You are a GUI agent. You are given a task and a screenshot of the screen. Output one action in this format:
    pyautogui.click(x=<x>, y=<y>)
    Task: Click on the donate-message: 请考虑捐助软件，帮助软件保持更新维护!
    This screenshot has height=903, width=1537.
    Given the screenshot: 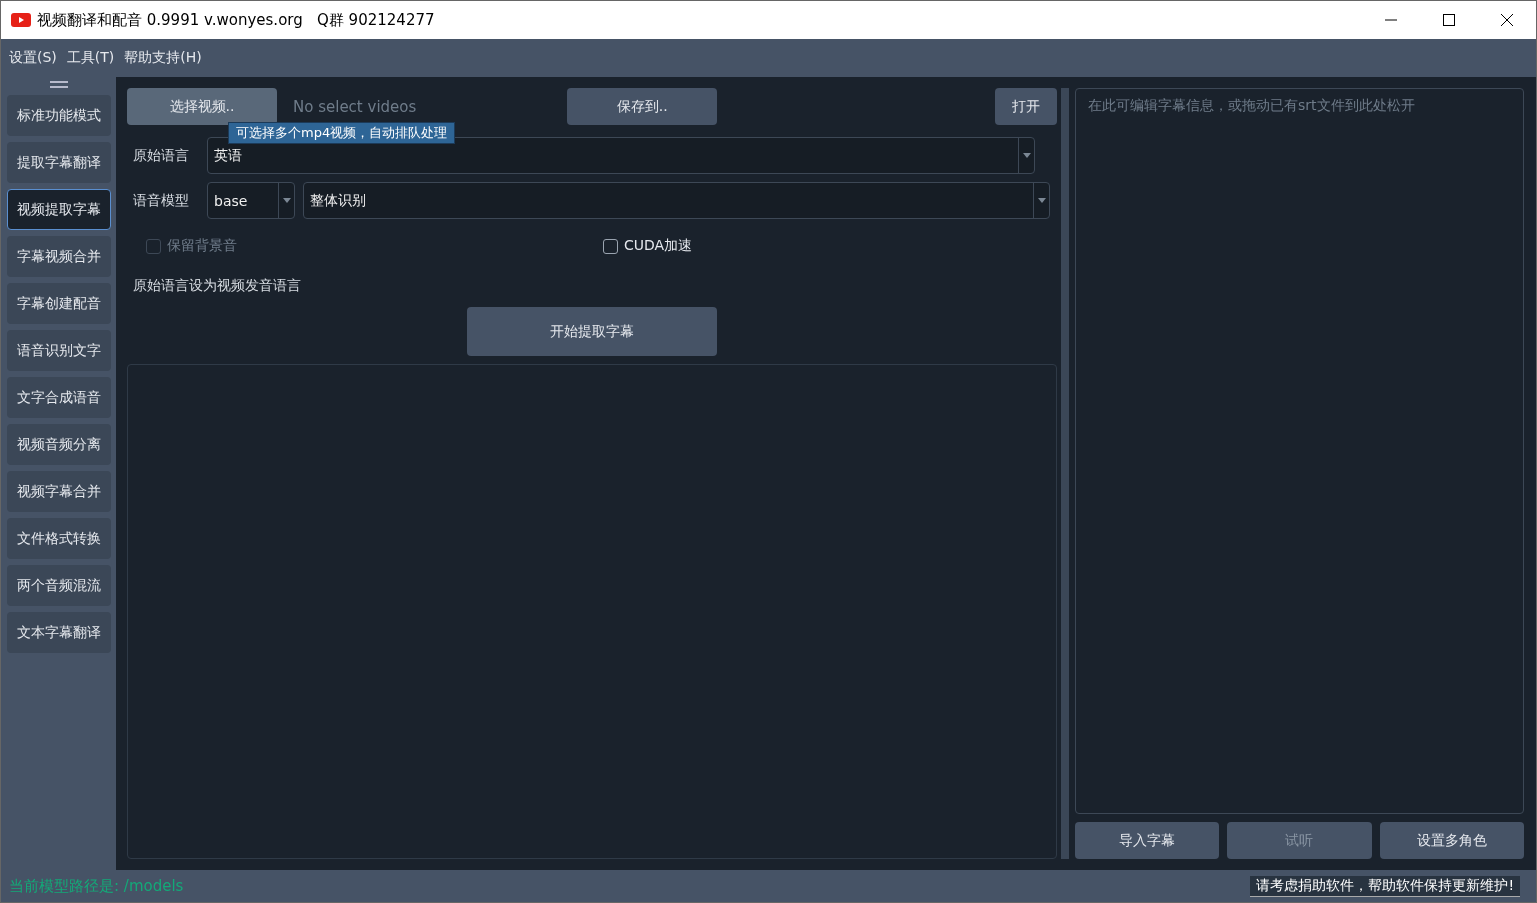 What is the action you would take?
    pyautogui.click(x=1385, y=886)
    